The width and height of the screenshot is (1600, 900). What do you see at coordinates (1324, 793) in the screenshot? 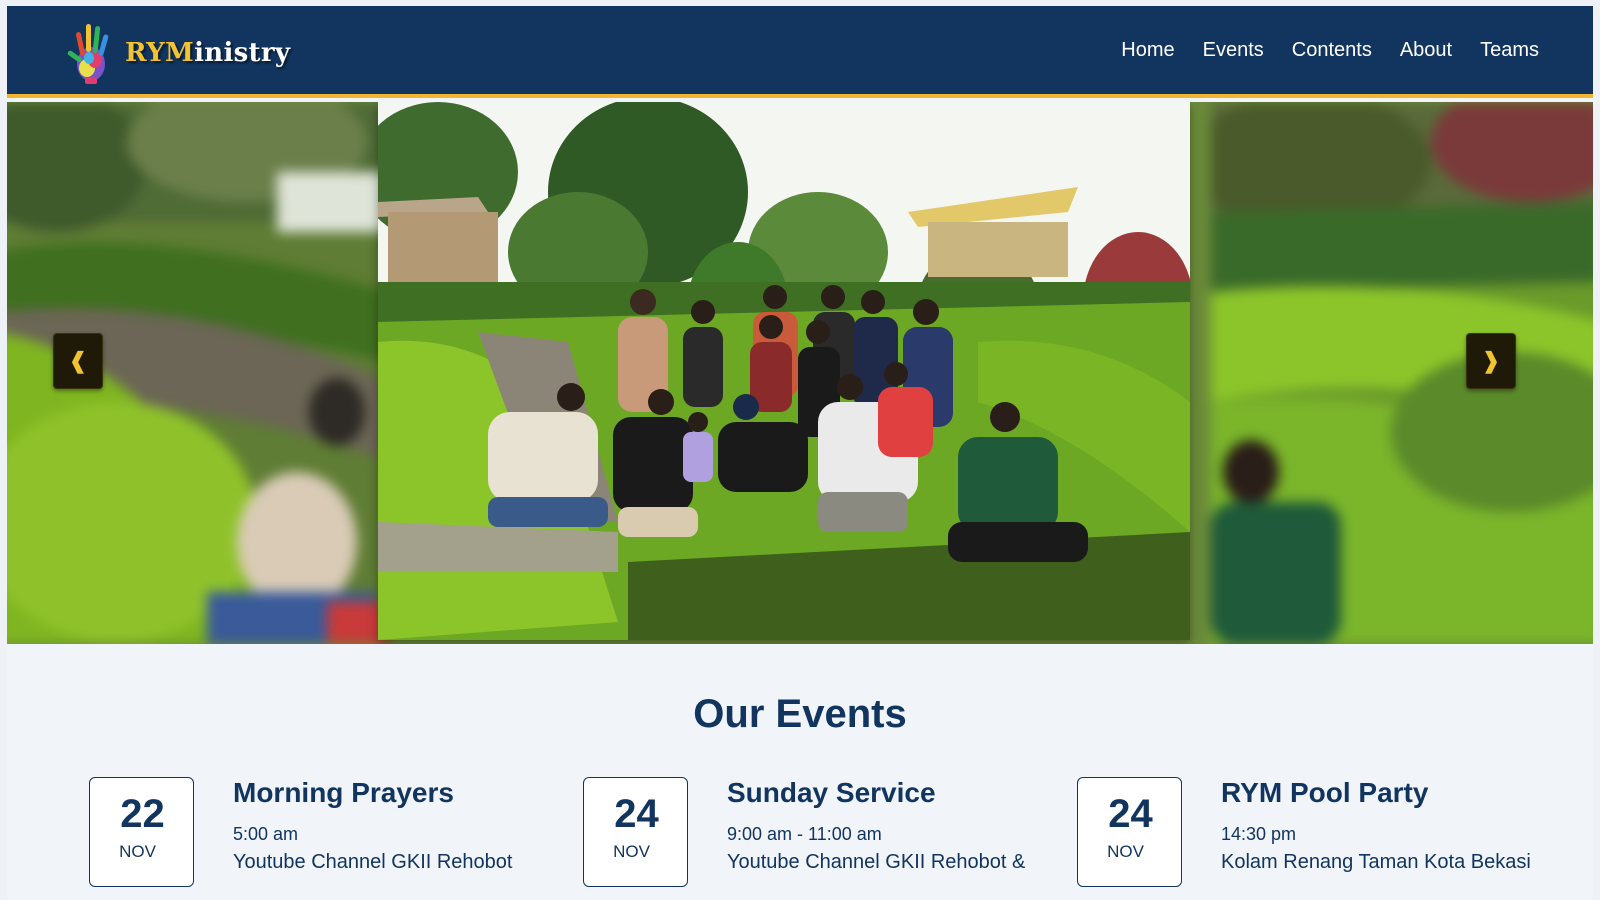
I see `event-title: RYM Pool Party` at bounding box center [1324, 793].